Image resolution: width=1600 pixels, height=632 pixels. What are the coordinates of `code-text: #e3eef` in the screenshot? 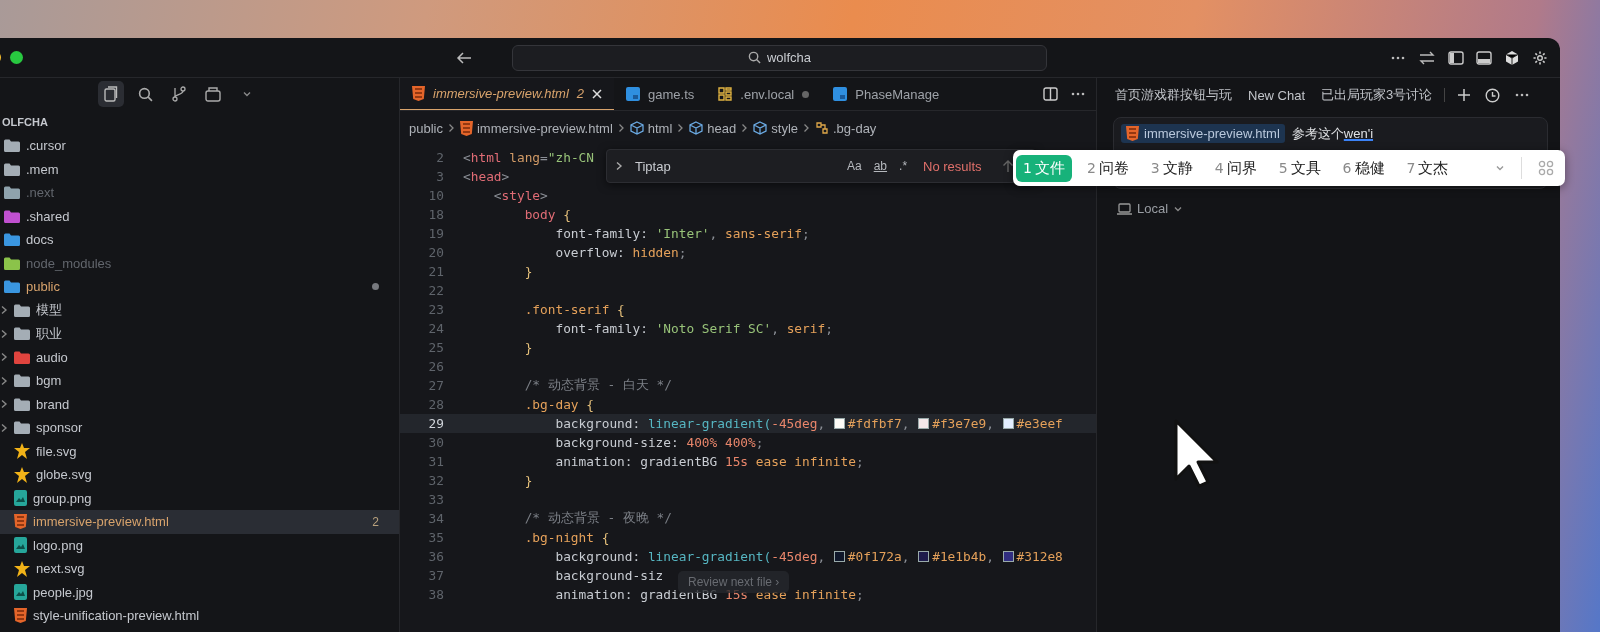 It's located at (1039, 423).